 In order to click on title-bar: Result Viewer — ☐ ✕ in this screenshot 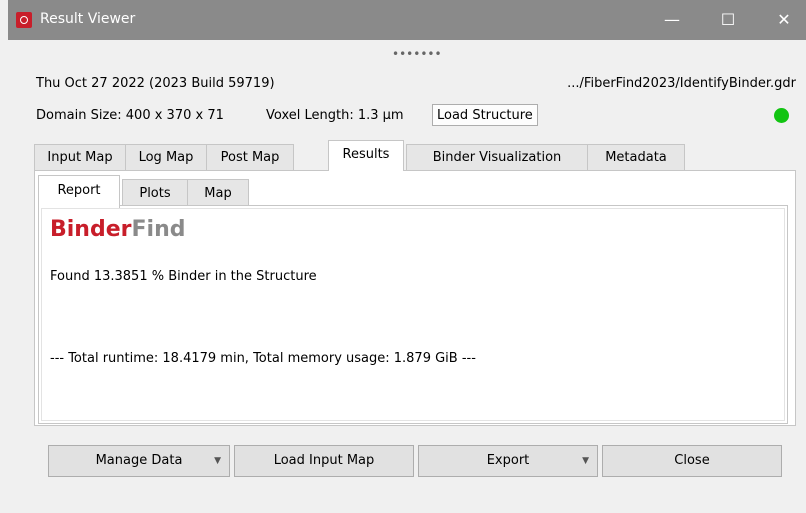, I will do `click(407, 20)`.